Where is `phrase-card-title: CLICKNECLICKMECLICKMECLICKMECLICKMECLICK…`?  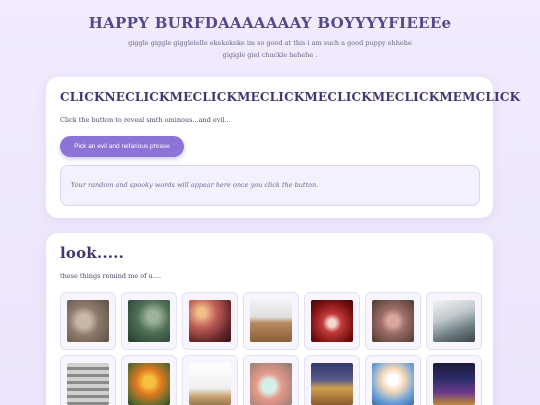 phrase-card-title: CLICKNECLICKMECLICKMECLICKMECLICKMECLICK… is located at coordinates (290, 97).